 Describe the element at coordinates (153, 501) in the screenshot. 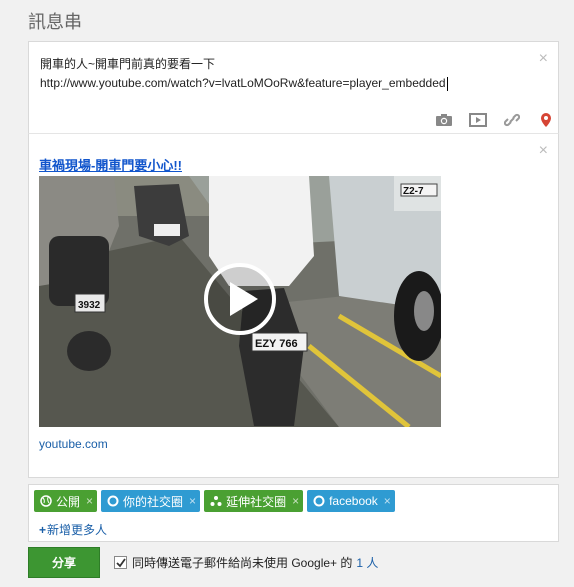

I see `chip-your-circles-label: 你的社交圈` at that location.